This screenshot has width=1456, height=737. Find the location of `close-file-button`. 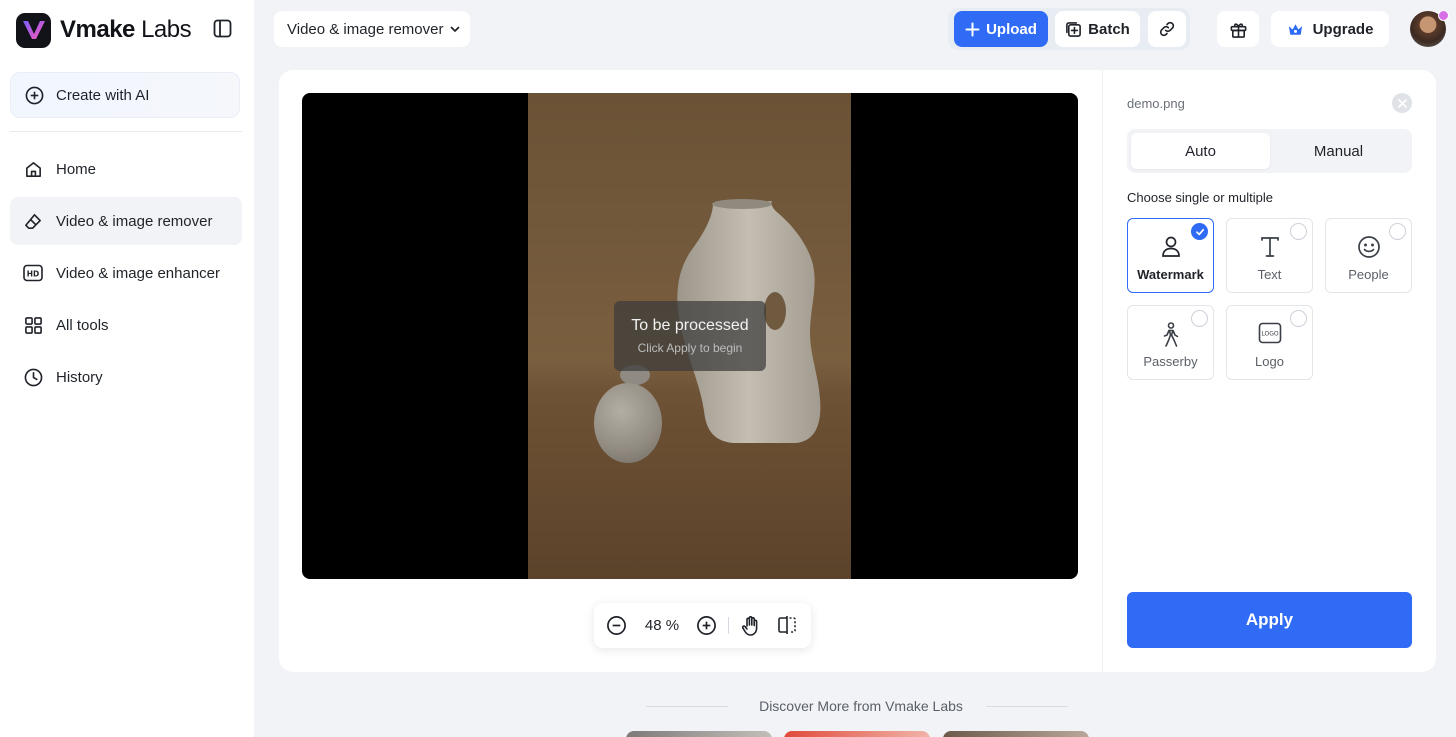

close-file-button is located at coordinates (1402, 103).